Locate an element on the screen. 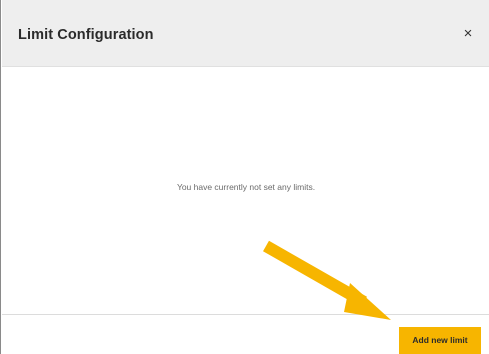 The width and height of the screenshot is (489, 354). empty-state-message: You have currently not set any limits. is located at coordinates (246, 187).